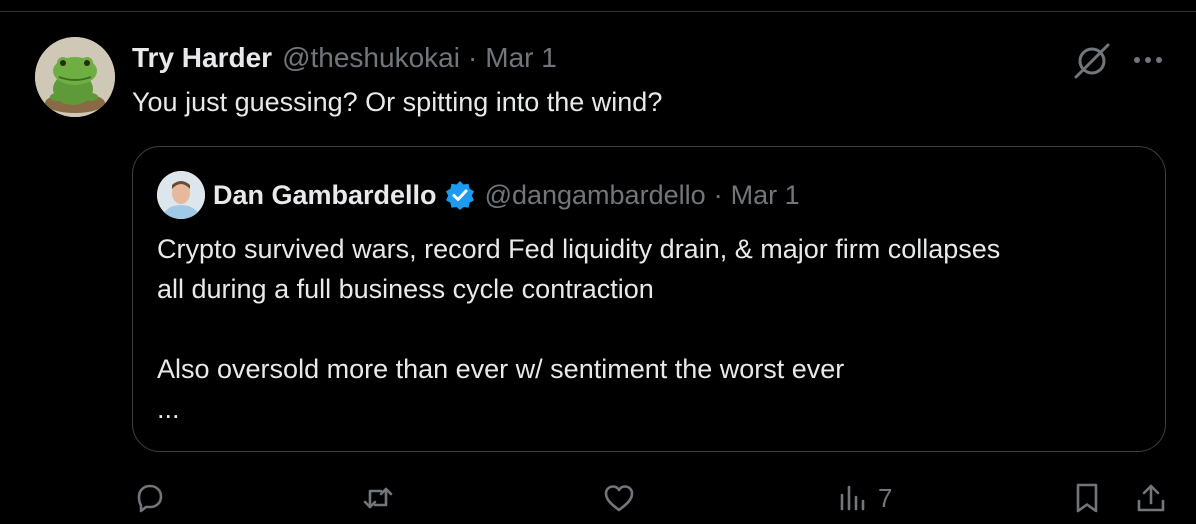  What do you see at coordinates (765, 195) in the screenshot?
I see `quoted-date: Mar 1` at bounding box center [765, 195].